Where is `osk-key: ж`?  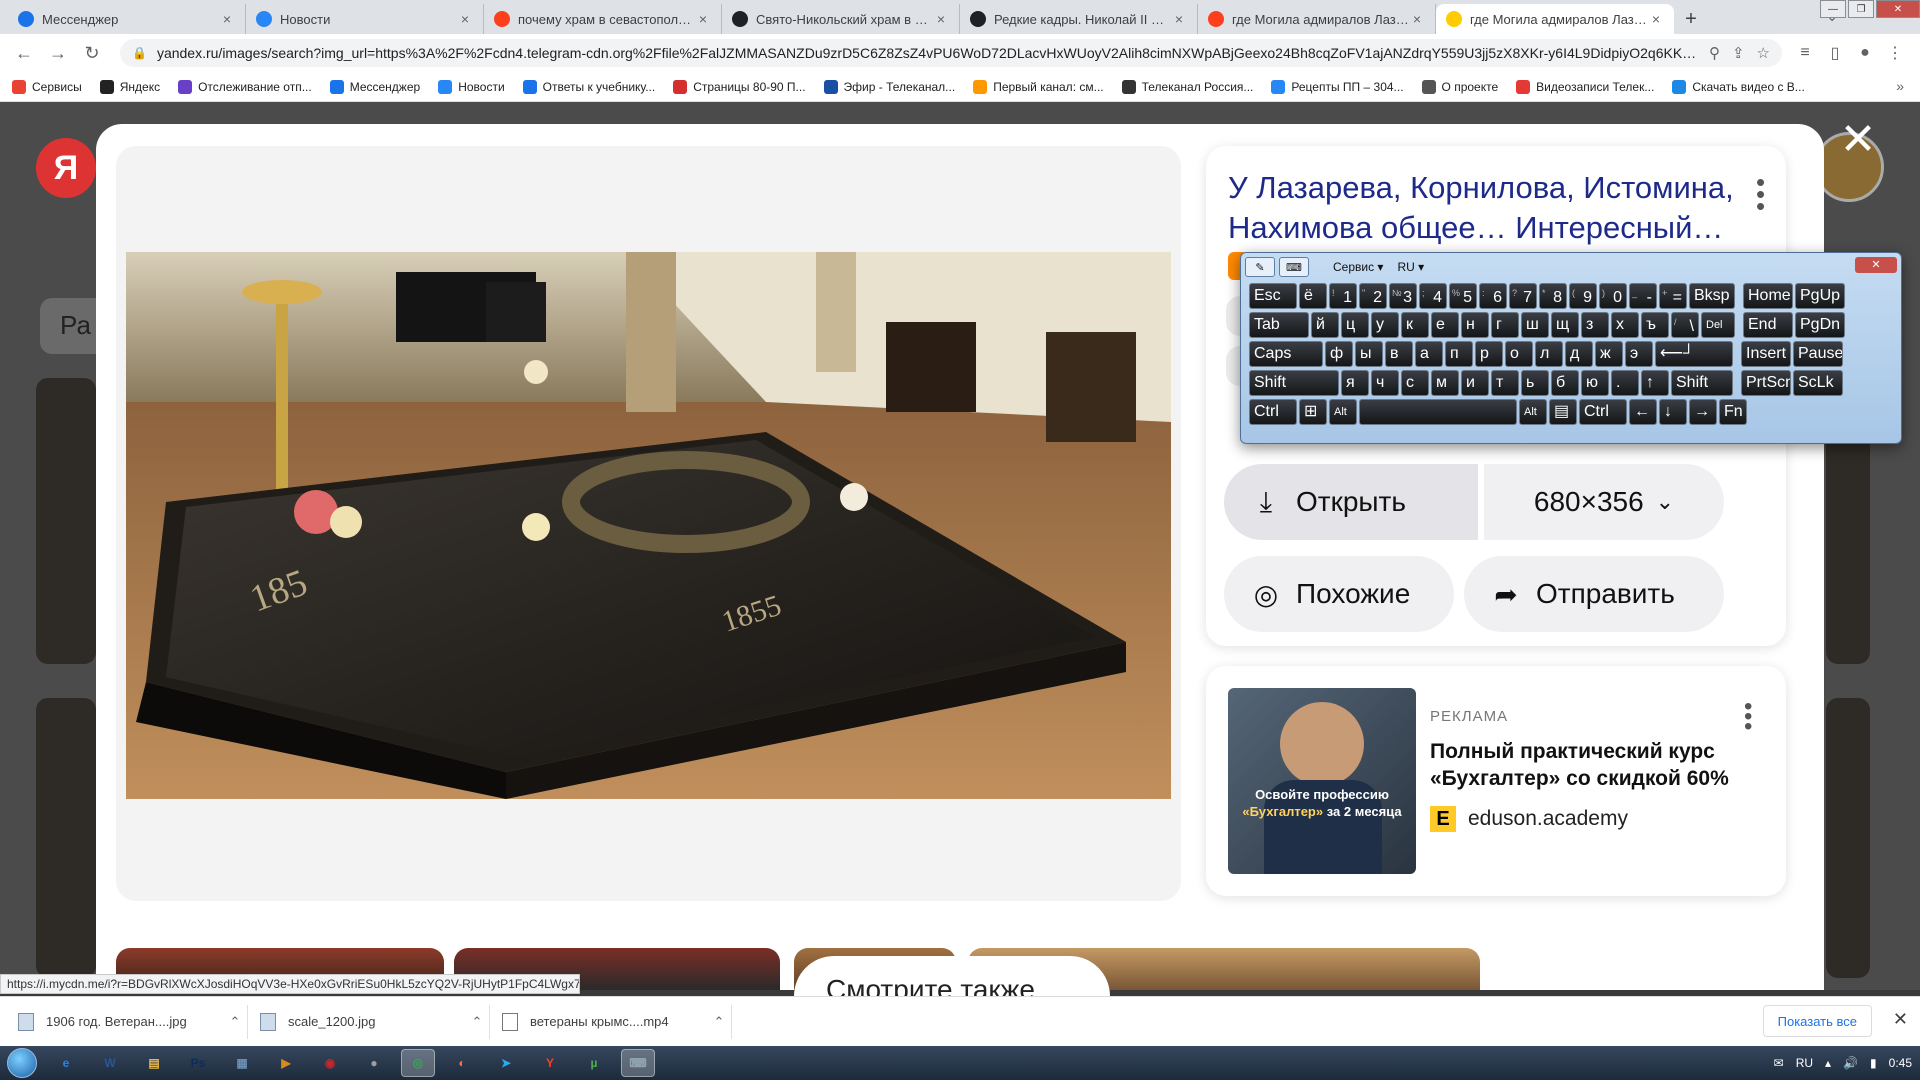 osk-key: ж is located at coordinates (1609, 354).